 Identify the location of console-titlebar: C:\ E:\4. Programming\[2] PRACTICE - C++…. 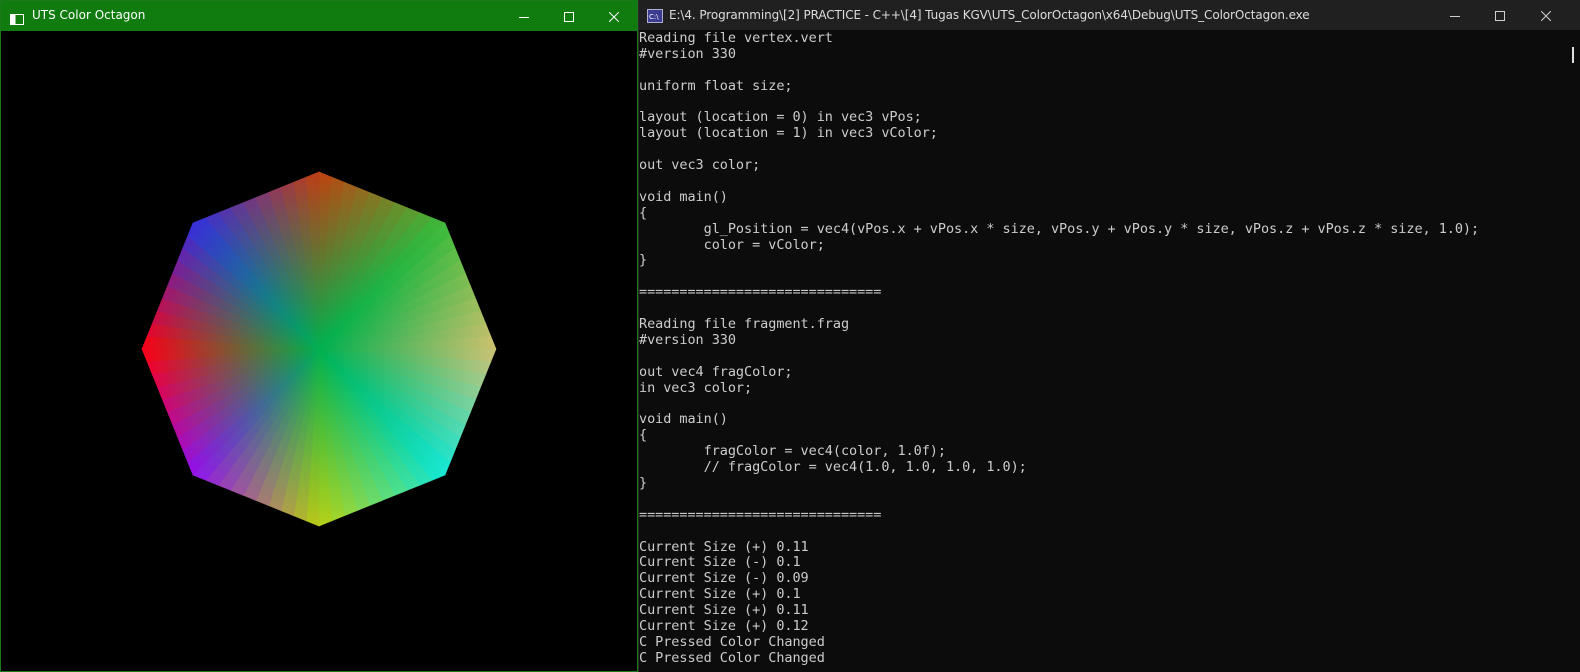
(1109, 15).